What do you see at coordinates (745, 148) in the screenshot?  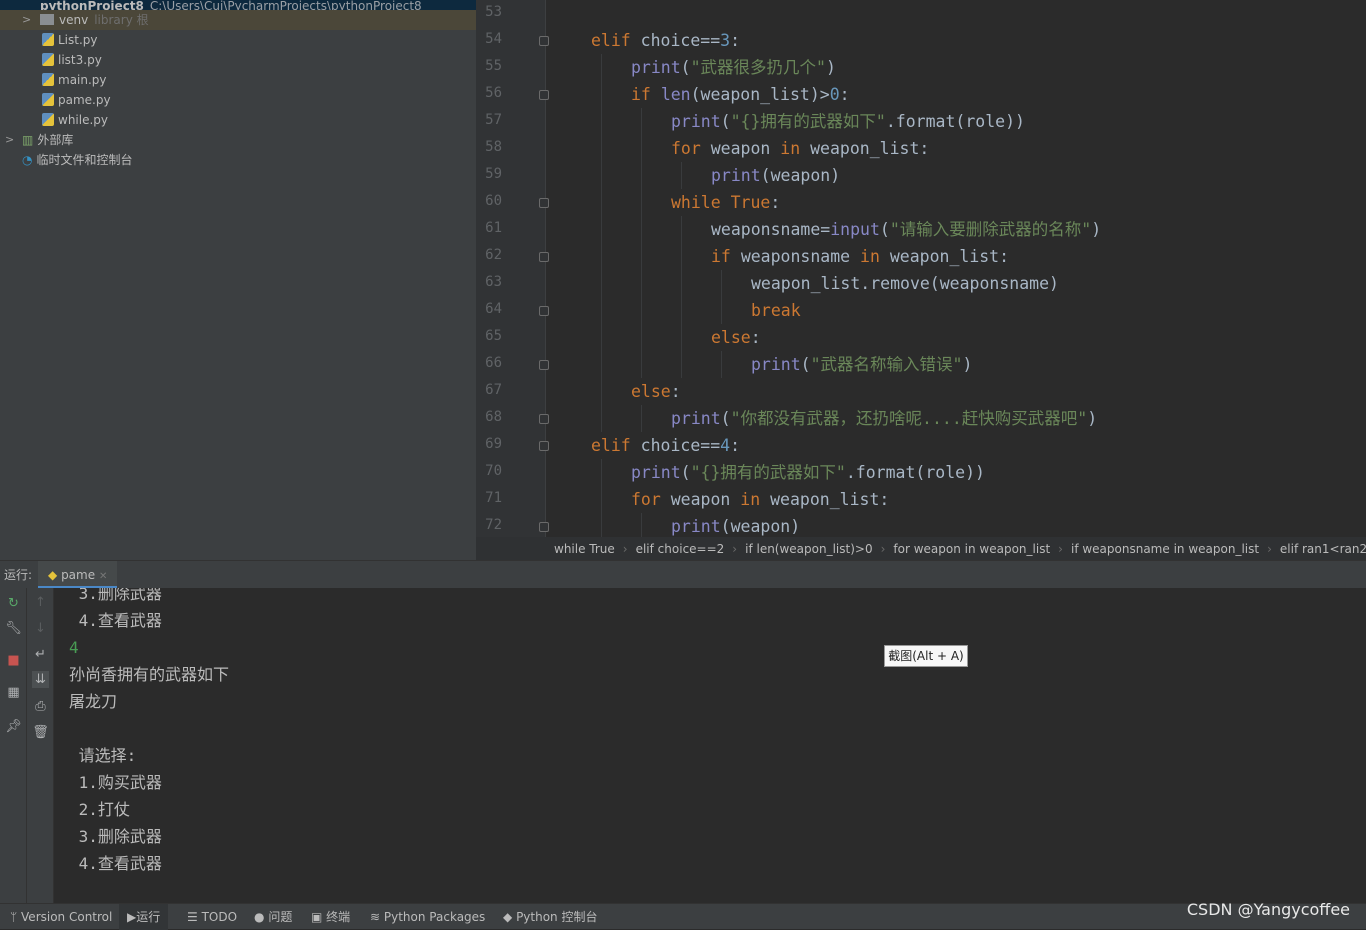 I see `code-token: weapon` at bounding box center [745, 148].